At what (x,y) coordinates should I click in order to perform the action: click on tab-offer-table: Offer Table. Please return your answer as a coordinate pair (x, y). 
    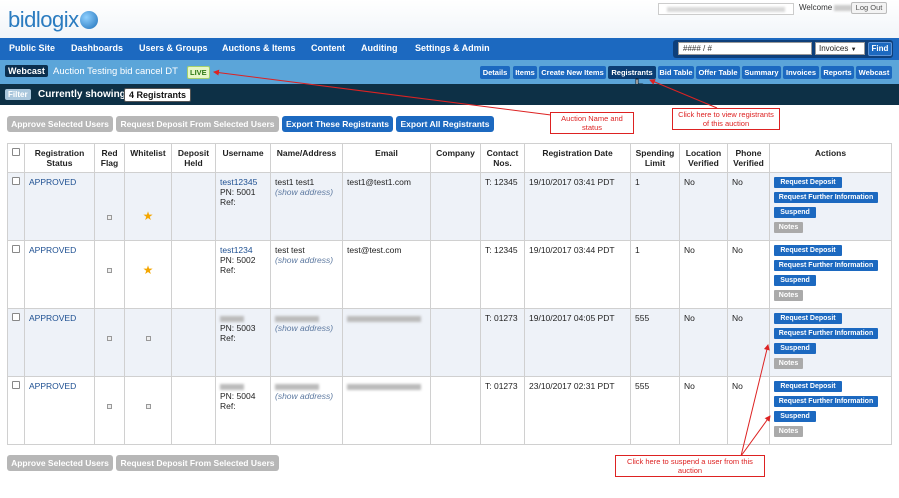
    Looking at the image, I should click on (718, 72).